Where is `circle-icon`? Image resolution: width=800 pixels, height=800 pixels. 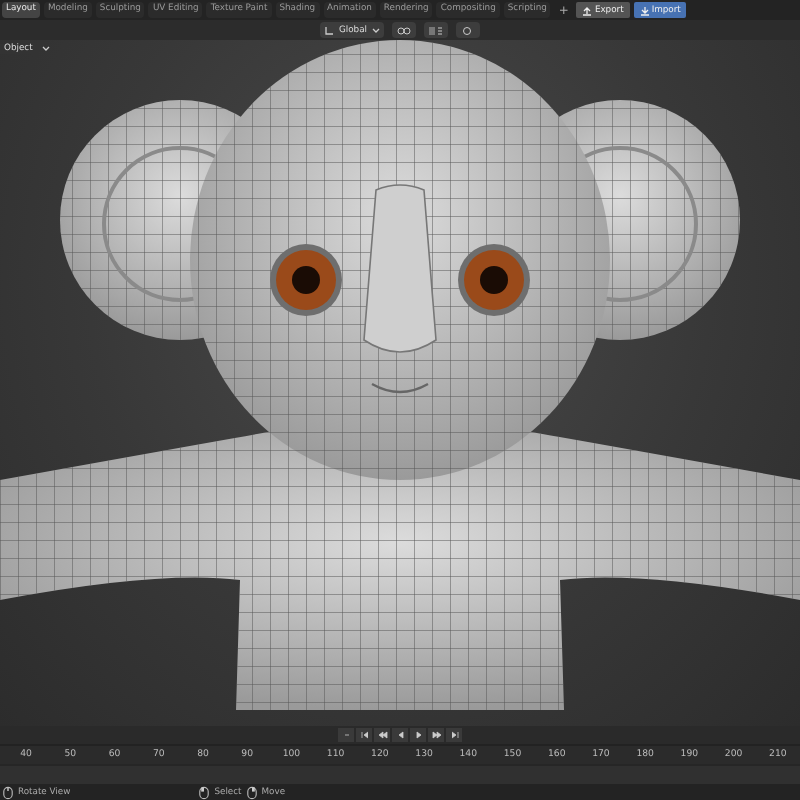 circle-icon is located at coordinates (467, 30).